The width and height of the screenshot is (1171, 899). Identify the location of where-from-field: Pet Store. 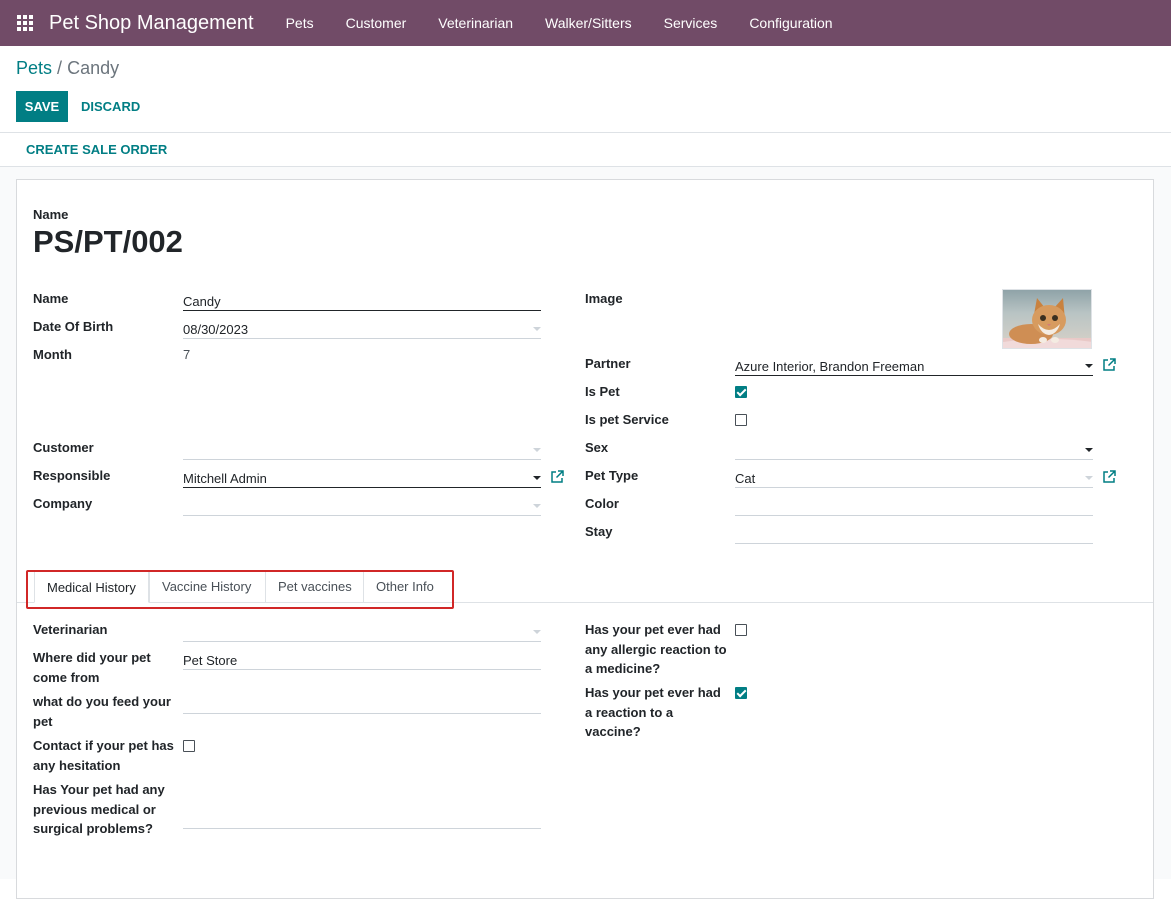
(362, 660).